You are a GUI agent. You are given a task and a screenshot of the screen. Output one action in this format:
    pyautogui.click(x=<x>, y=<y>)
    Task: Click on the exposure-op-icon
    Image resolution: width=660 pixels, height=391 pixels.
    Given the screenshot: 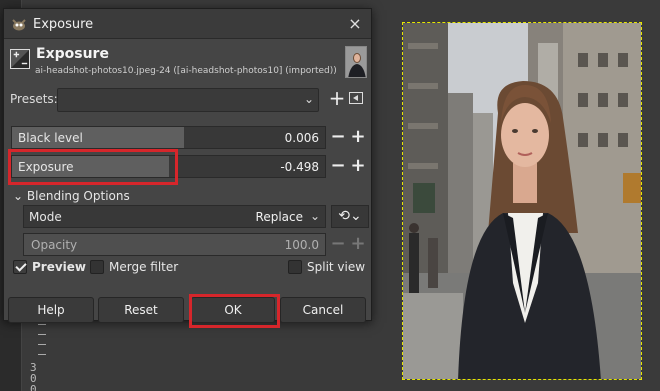 What is the action you would take?
    pyautogui.click(x=20, y=59)
    